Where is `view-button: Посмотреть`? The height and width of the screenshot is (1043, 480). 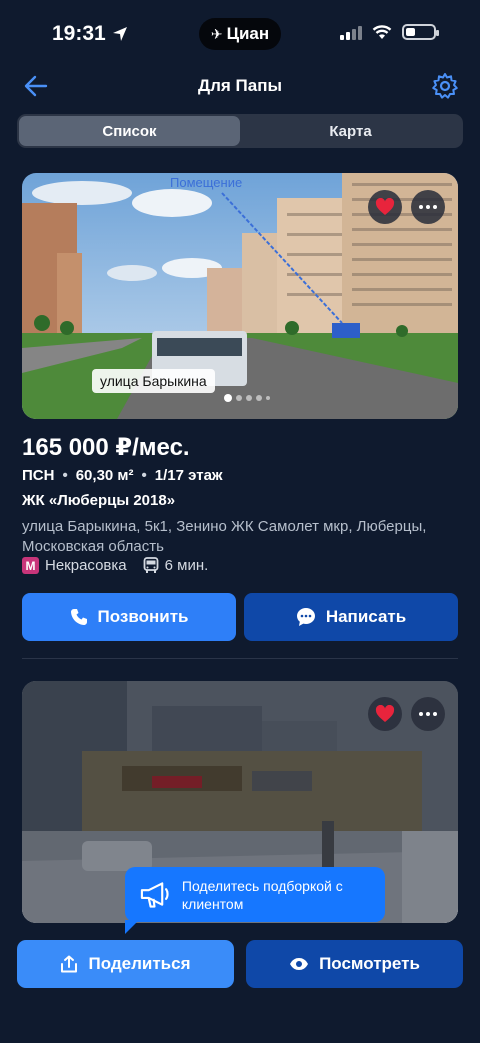 view-button: Посмотреть is located at coordinates (354, 964).